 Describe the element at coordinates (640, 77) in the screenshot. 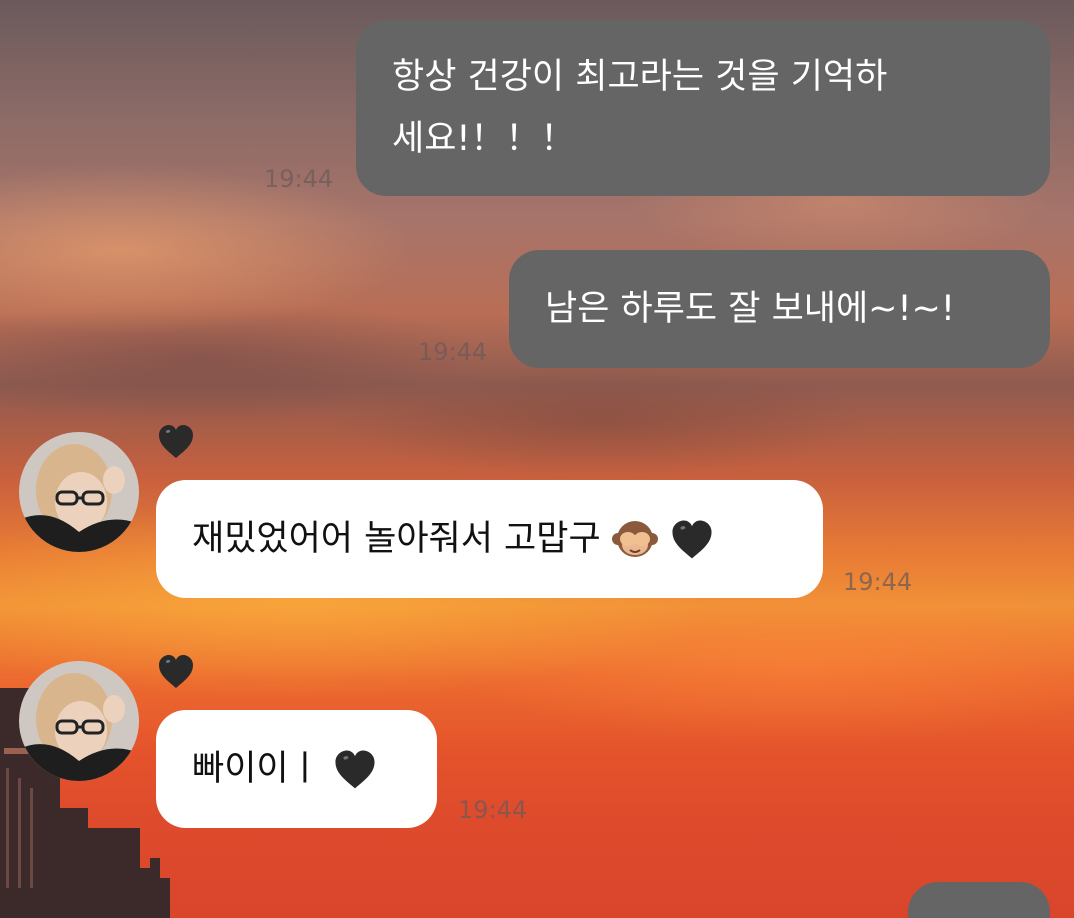

I see `message-text-line: 항상 건강이 최고라는 것을 기억하` at that location.